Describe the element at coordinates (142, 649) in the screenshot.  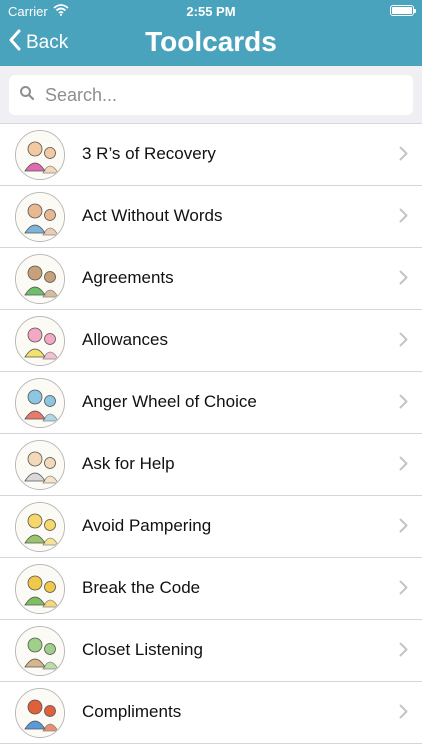
I see `toolcard-label: Closet Listening` at that location.